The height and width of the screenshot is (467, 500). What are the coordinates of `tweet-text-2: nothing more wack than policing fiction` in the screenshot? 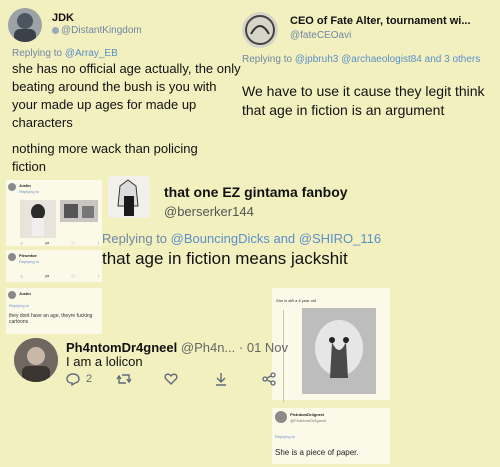 It's located at (105, 157).